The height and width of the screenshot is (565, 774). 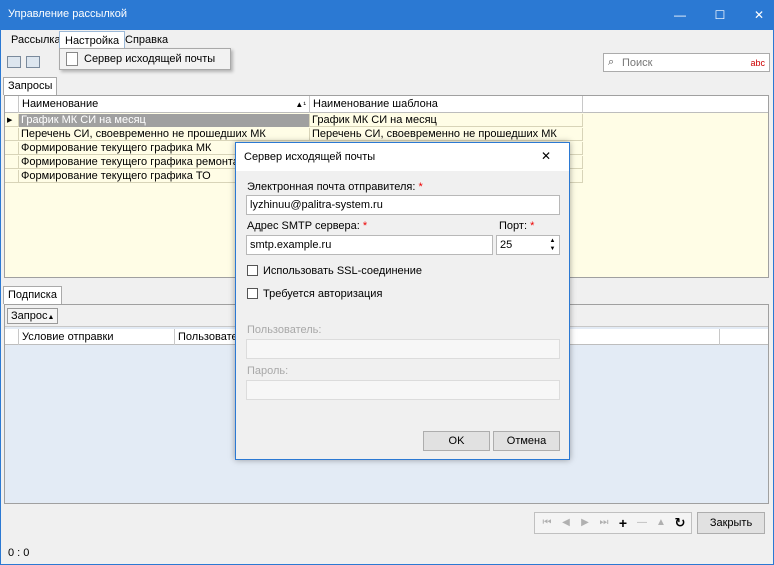 What do you see at coordinates (252, 293) in the screenshot?
I see `auth-checkbox` at bounding box center [252, 293].